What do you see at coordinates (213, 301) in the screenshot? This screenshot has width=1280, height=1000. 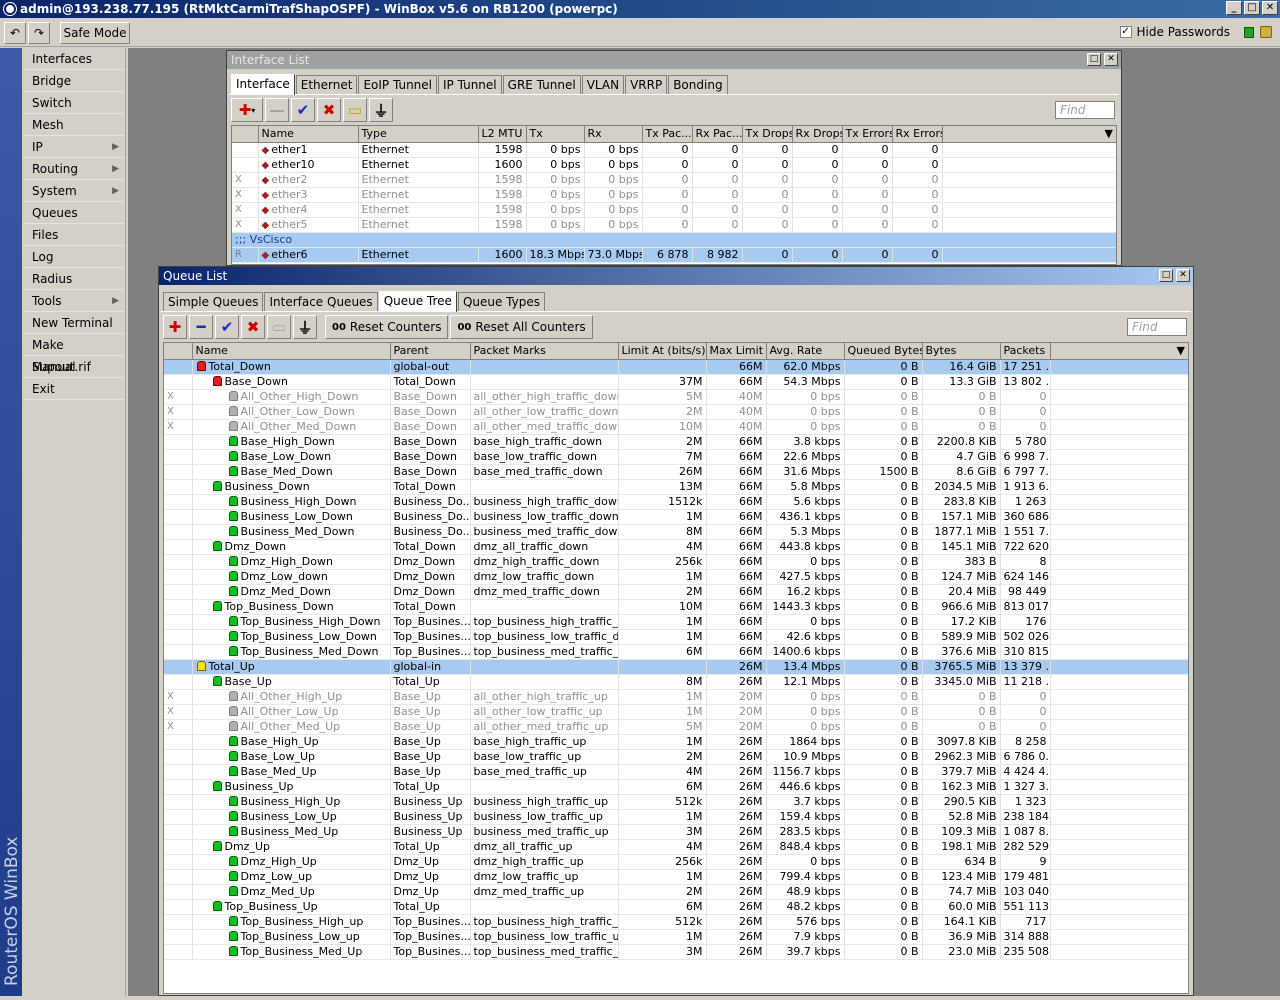 I see `tab-simple-queues: Simple Queues` at bounding box center [213, 301].